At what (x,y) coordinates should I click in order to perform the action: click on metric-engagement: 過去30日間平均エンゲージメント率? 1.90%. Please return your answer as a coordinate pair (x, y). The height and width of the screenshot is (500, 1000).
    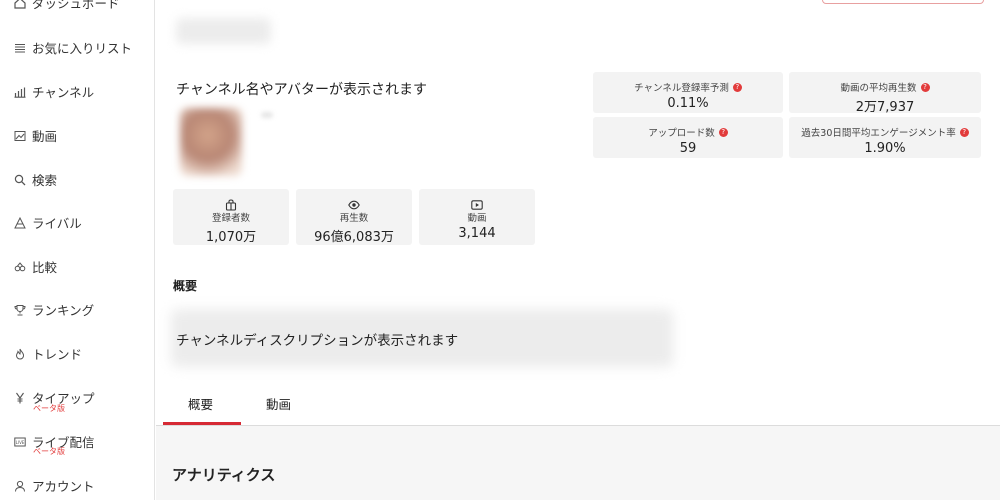
    Looking at the image, I should click on (885, 137).